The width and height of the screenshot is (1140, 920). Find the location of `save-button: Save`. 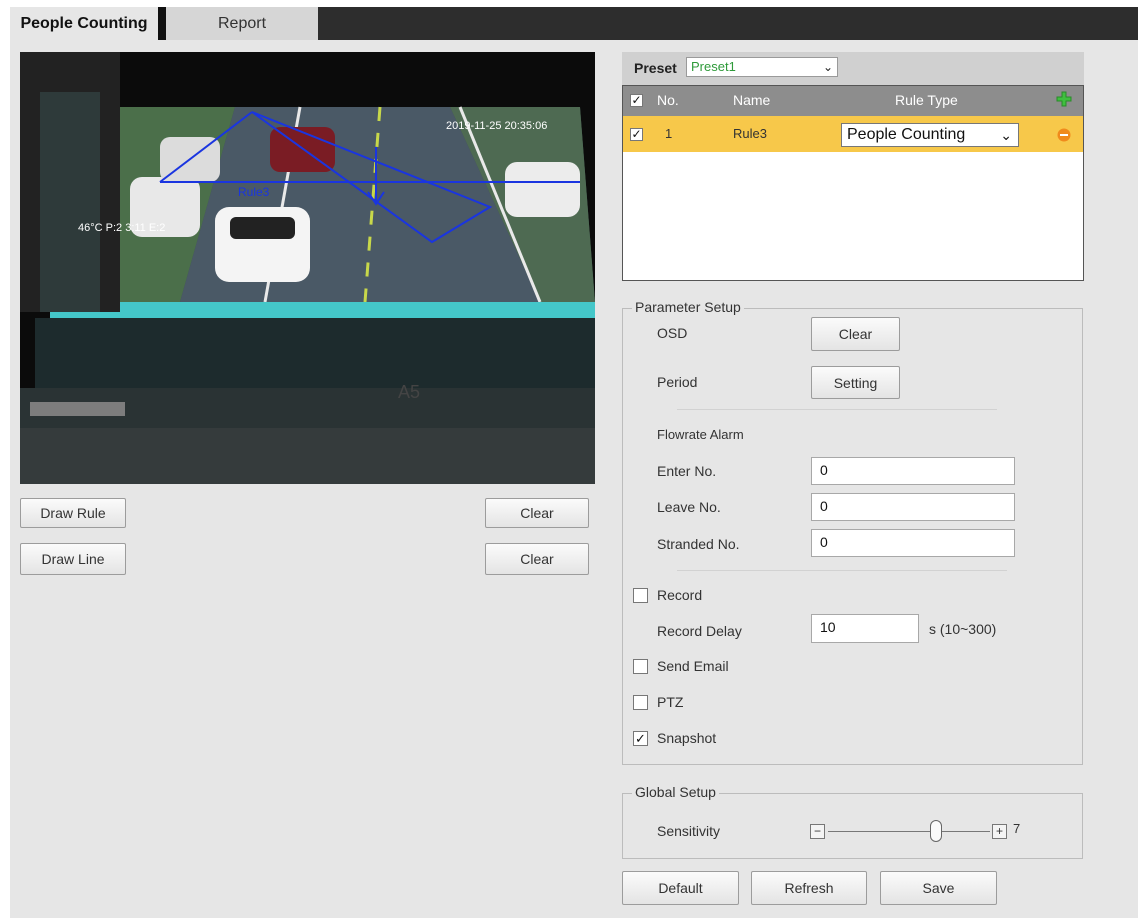

save-button: Save is located at coordinates (938, 888).